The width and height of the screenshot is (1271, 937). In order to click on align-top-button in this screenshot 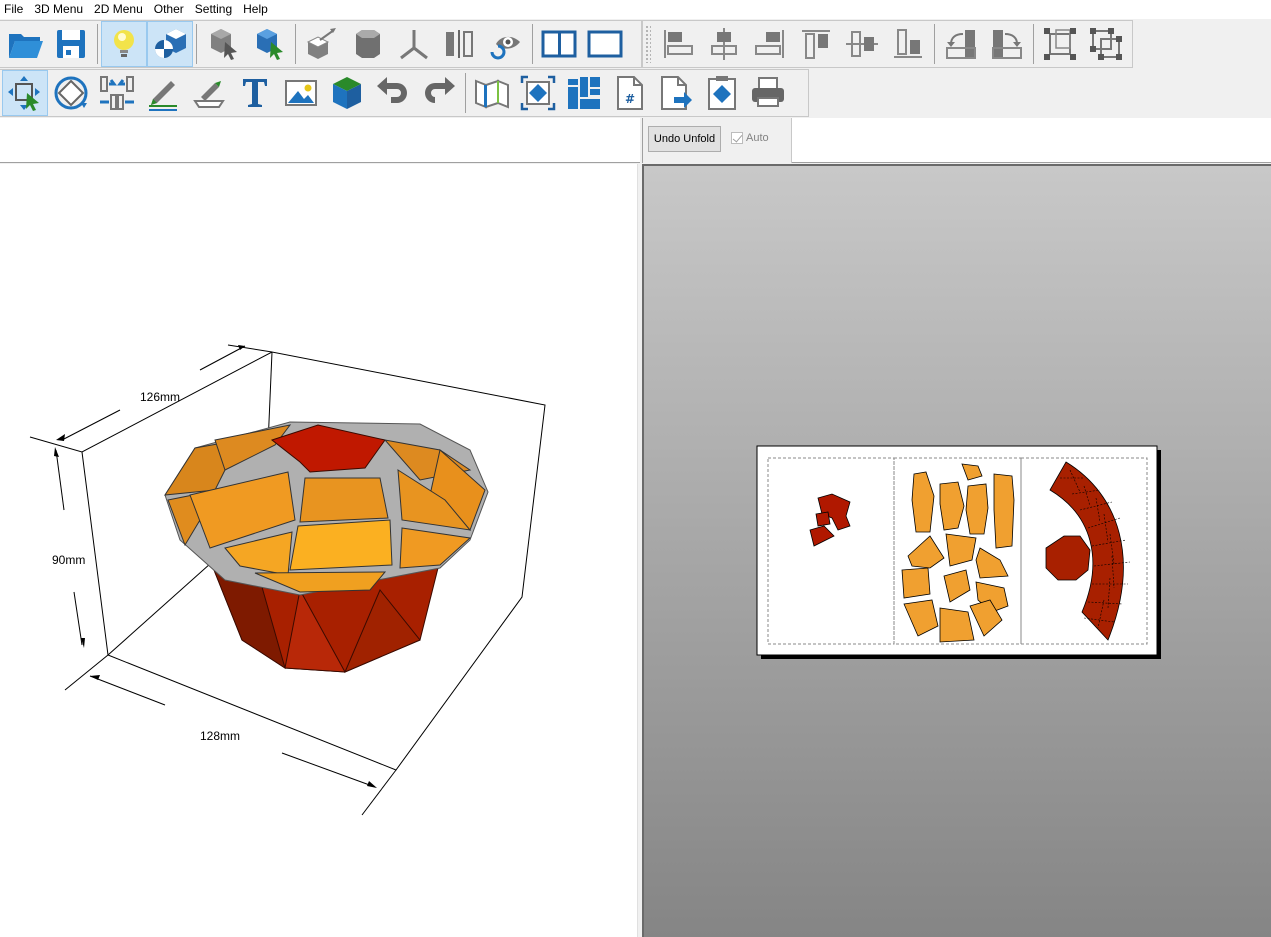, I will do `click(816, 44)`.